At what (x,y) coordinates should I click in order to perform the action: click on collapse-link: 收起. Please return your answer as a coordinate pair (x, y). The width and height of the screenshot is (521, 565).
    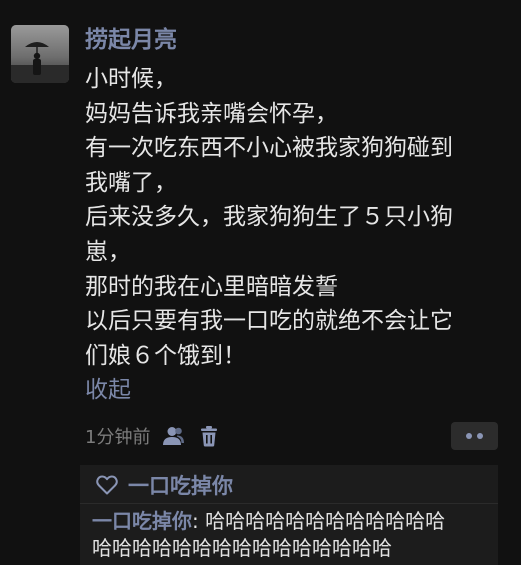
    Looking at the image, I should click on (108, 390).